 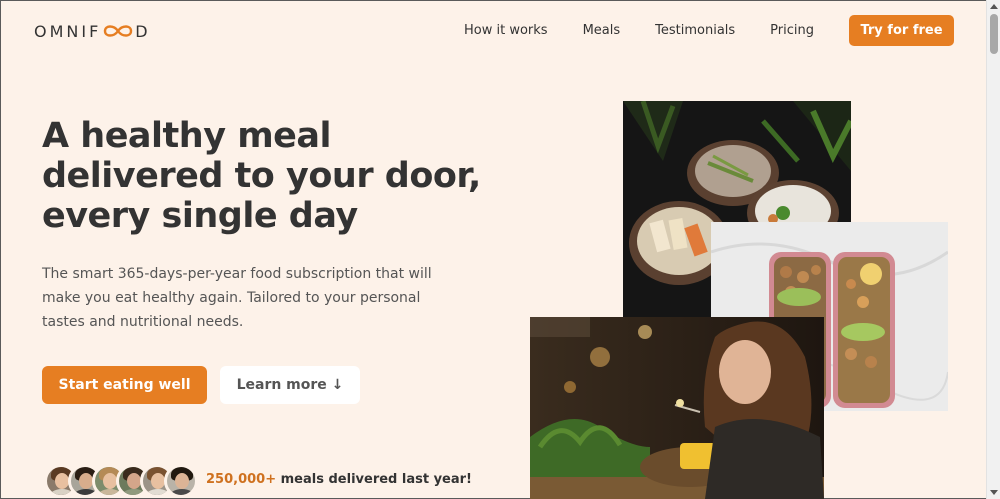 I want to click on scroll-down-icon, so click(x=994, y=492).